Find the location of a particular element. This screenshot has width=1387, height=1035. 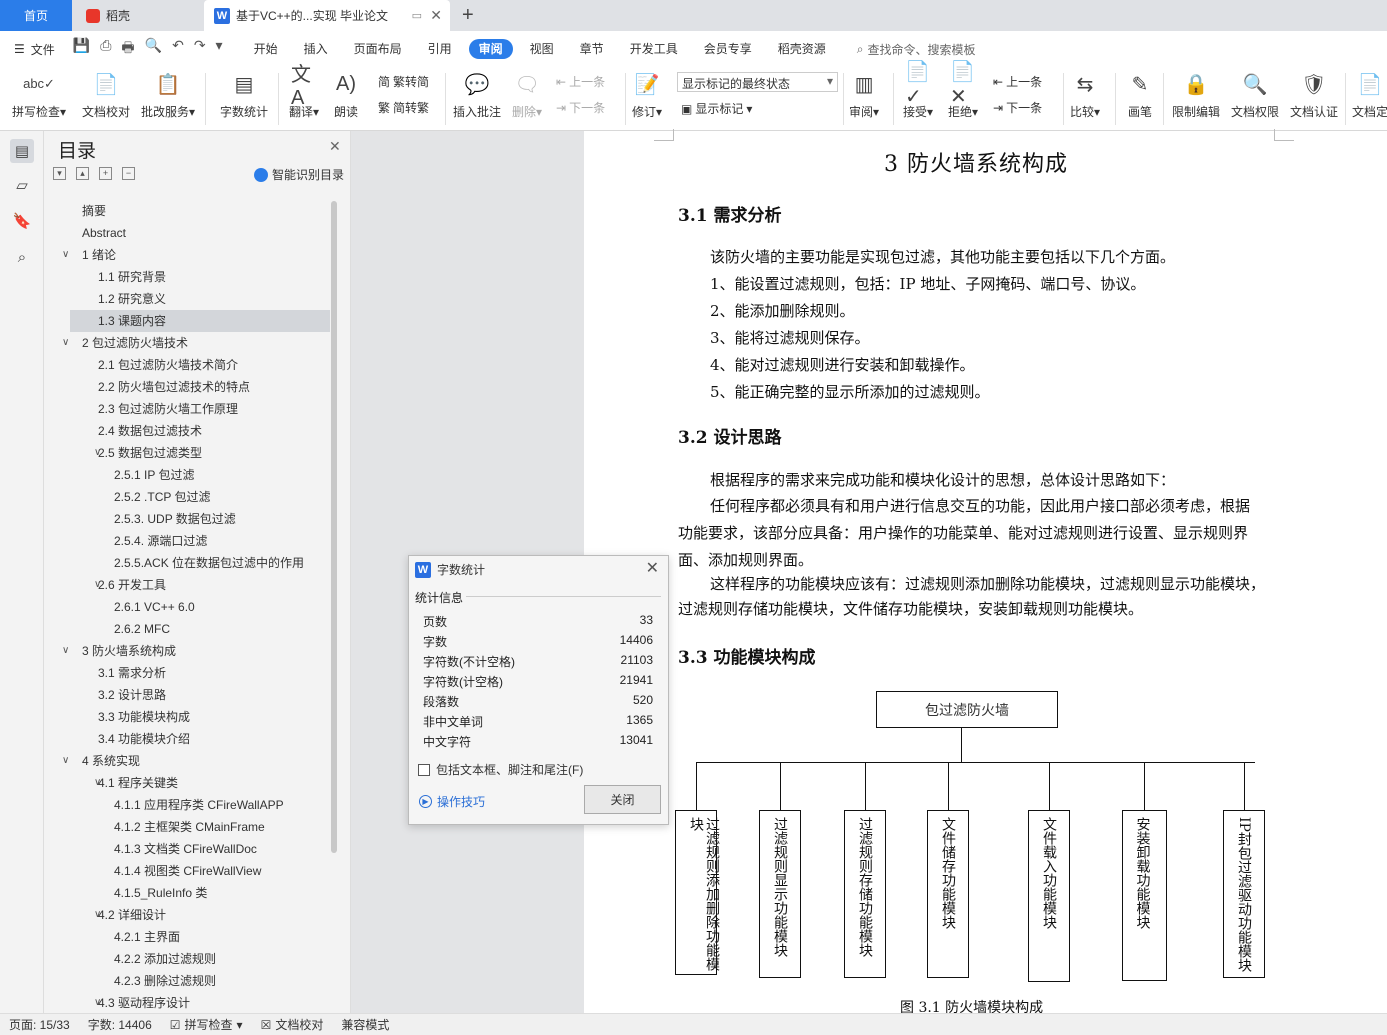

toc-item: 4.1.1 应用程序类 CFireWallAPP is located at coordinates (200, 805).